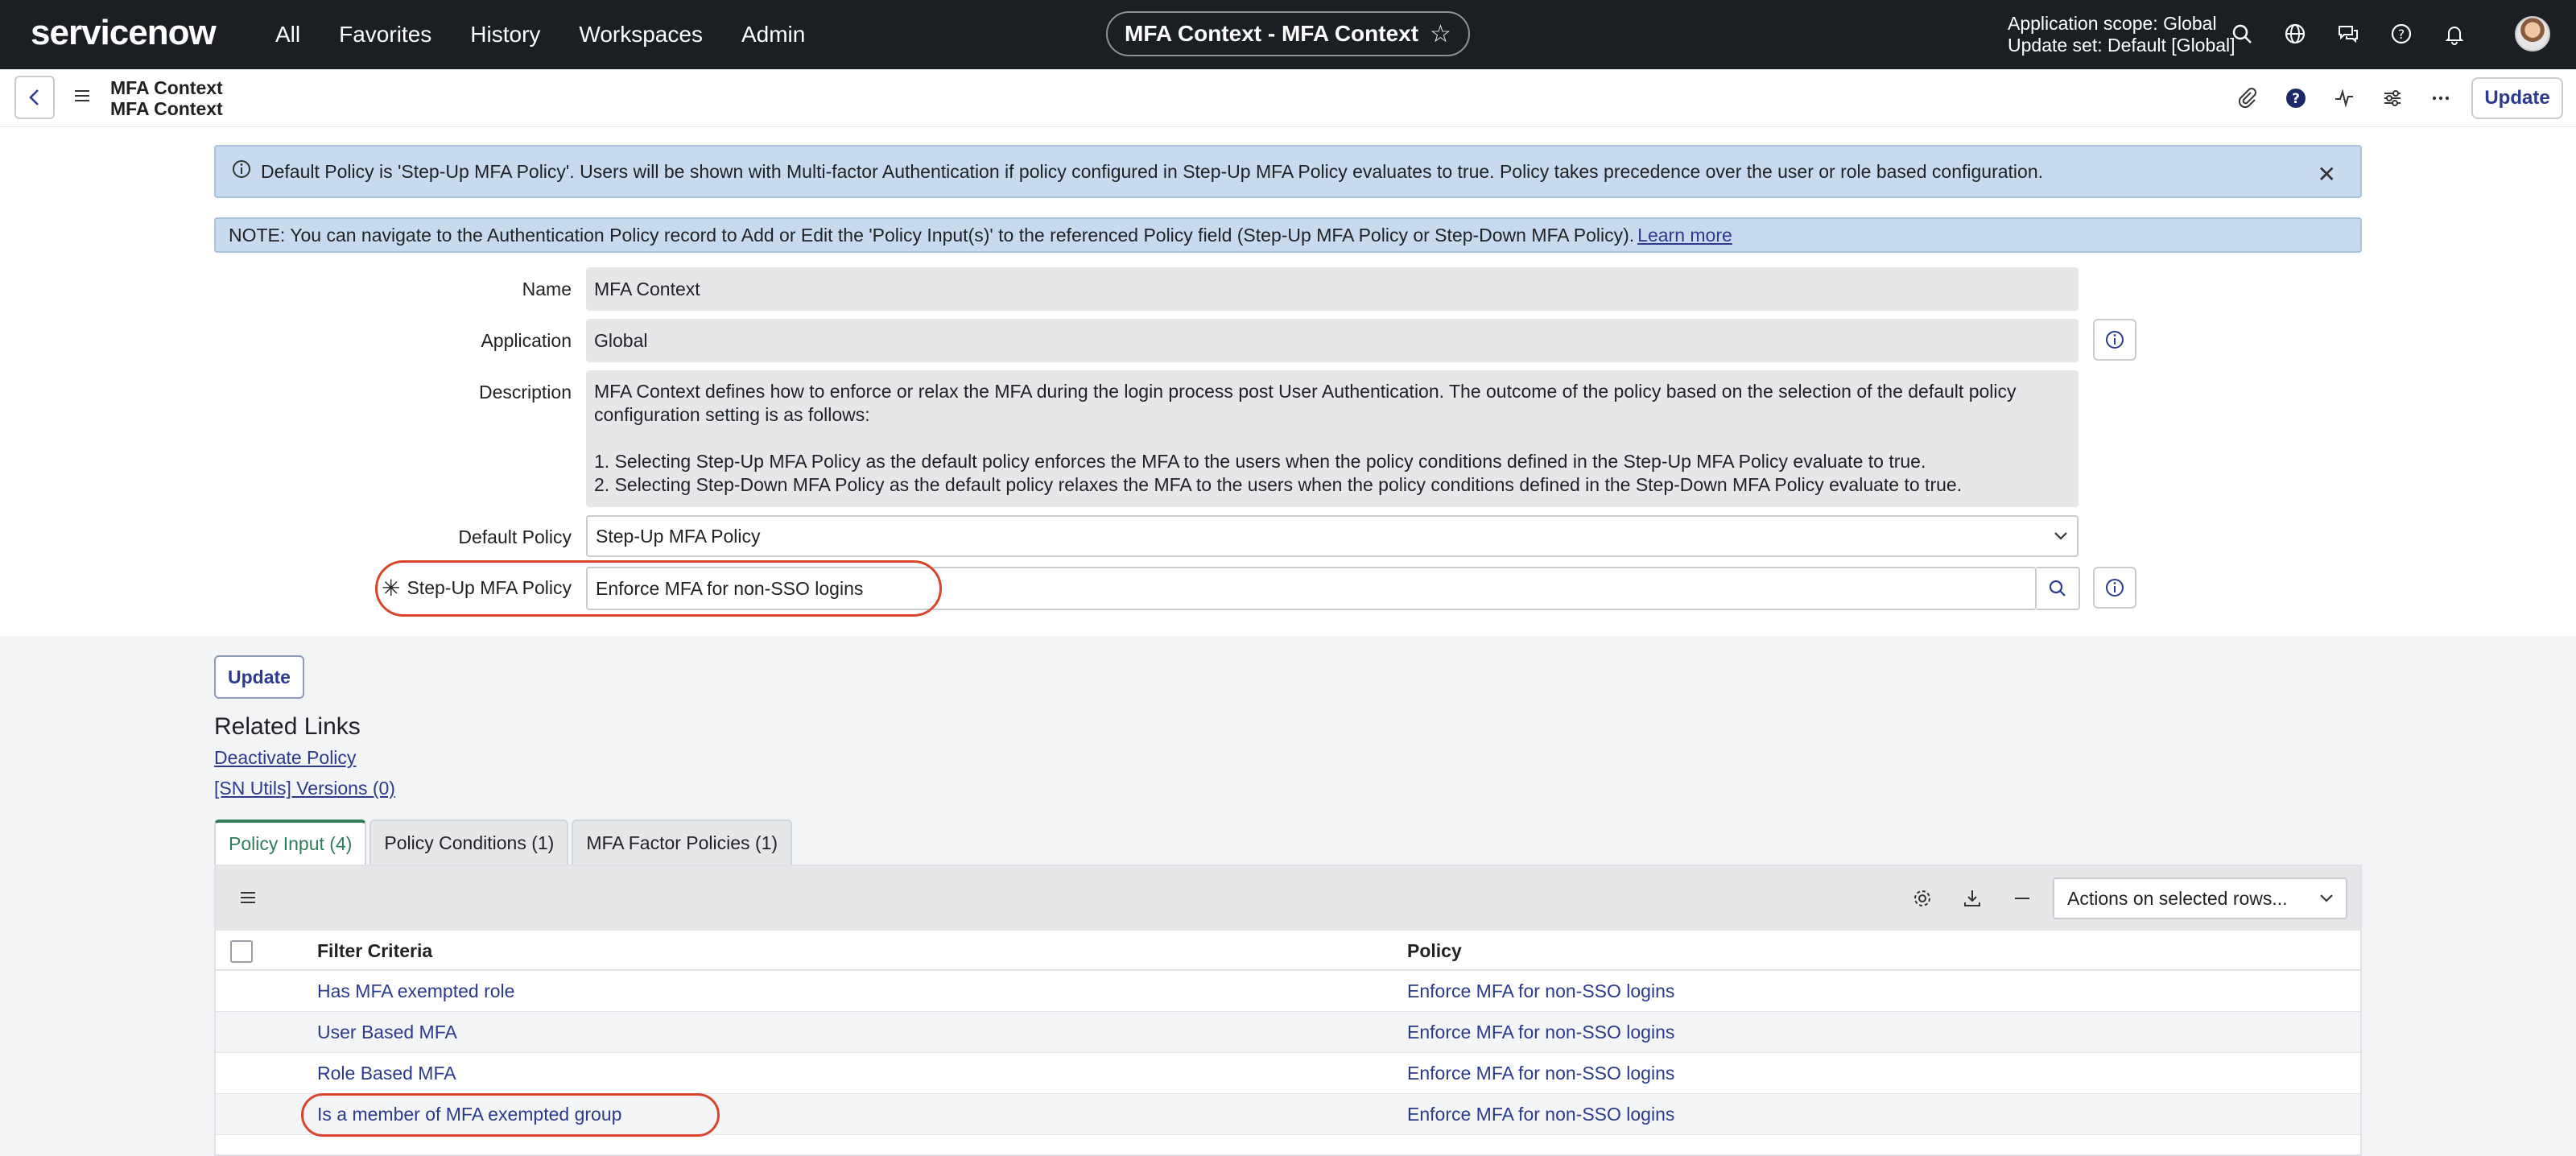 The height and width of the screenshot is (1156, 2576). Describe the element at coordinates (385, 34) in the screenshot. I see `menu-favorites: Favorites` at that location.